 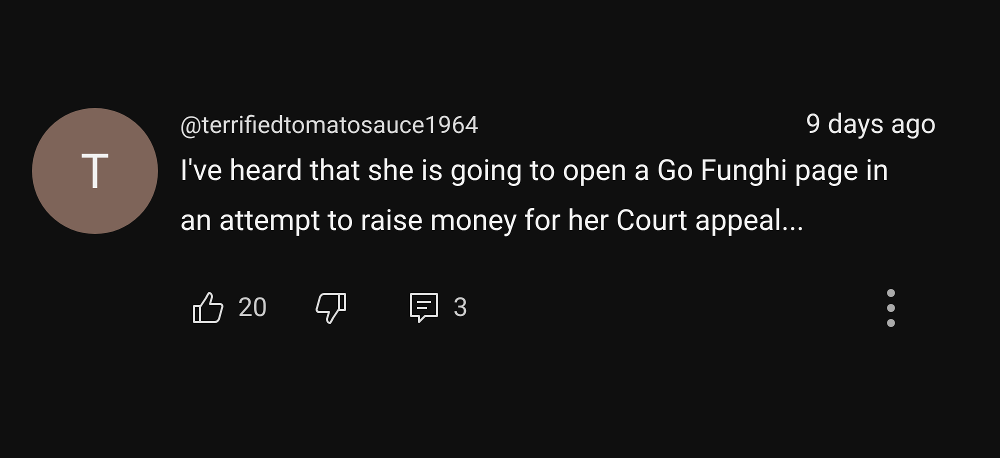 I want to click on like-count: 20, so click(x=253, y=308).